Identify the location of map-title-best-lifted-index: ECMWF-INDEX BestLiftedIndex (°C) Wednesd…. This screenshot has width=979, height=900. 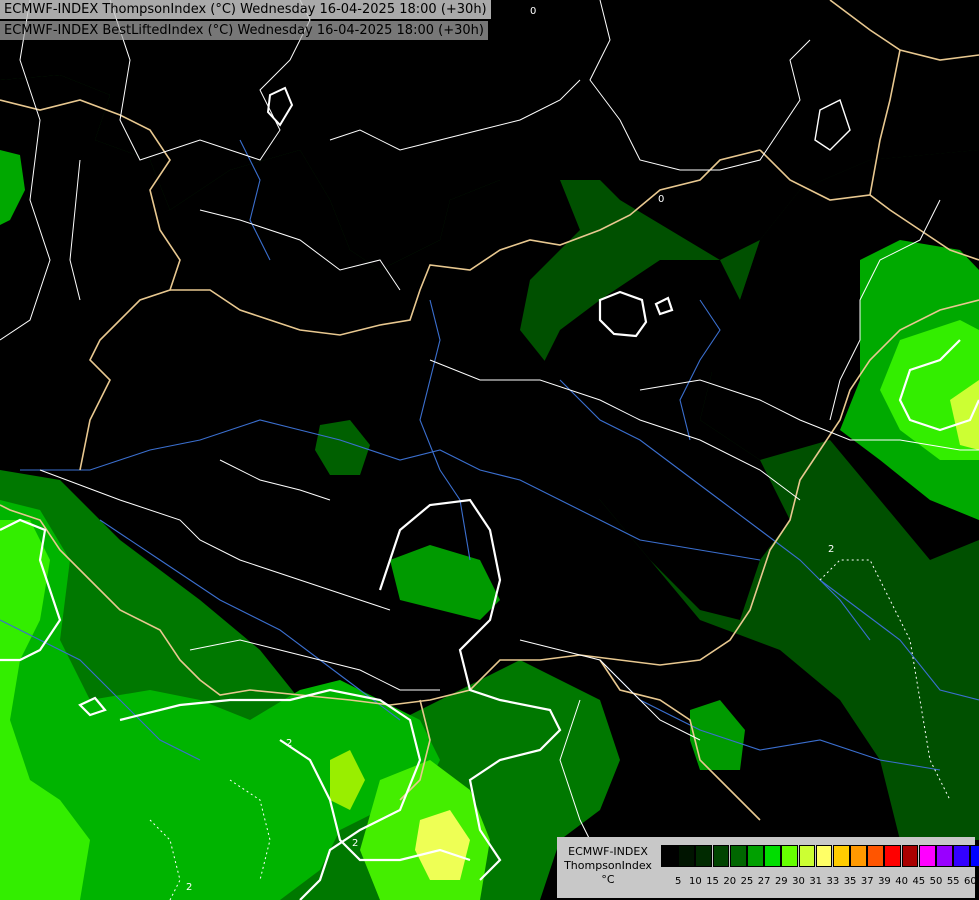
(244, 30).